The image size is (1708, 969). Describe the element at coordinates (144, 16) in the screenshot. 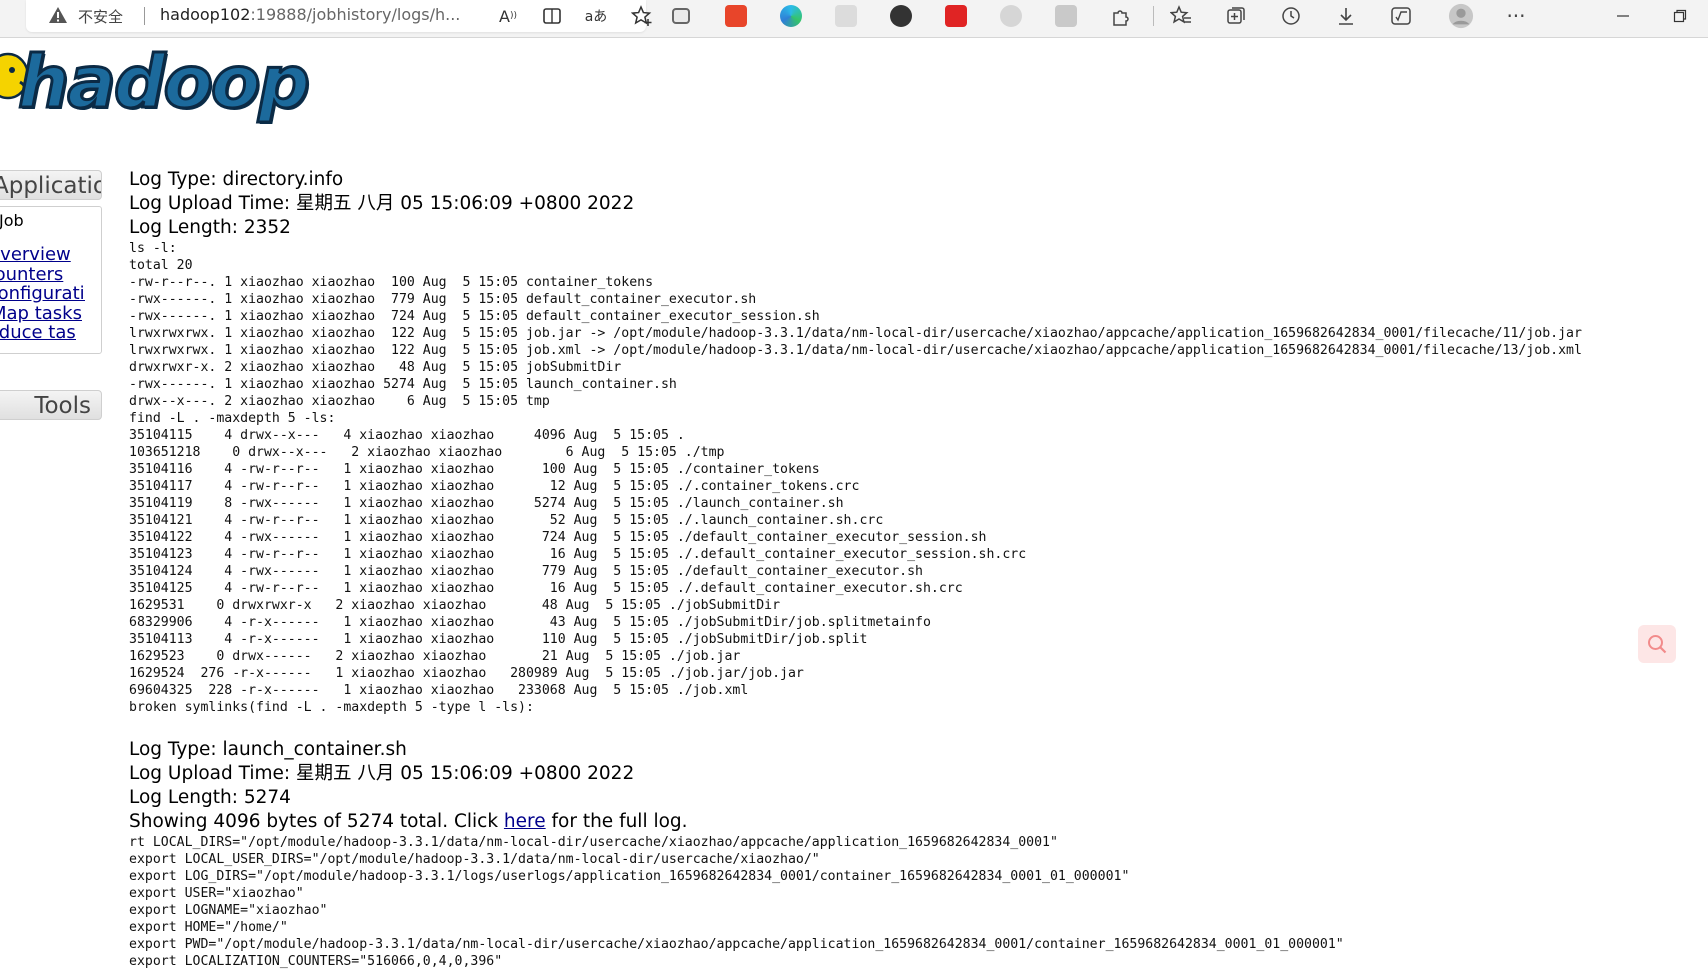

I see `address-separator` at that location.